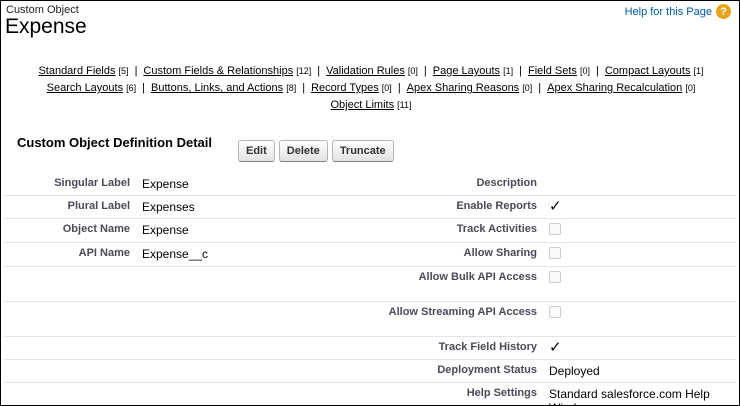 The image size is (740, 406). Describe the element at coordinates (448, 284) in the screenshot. I see `field-label: Allow Bulk API Access` at that location.